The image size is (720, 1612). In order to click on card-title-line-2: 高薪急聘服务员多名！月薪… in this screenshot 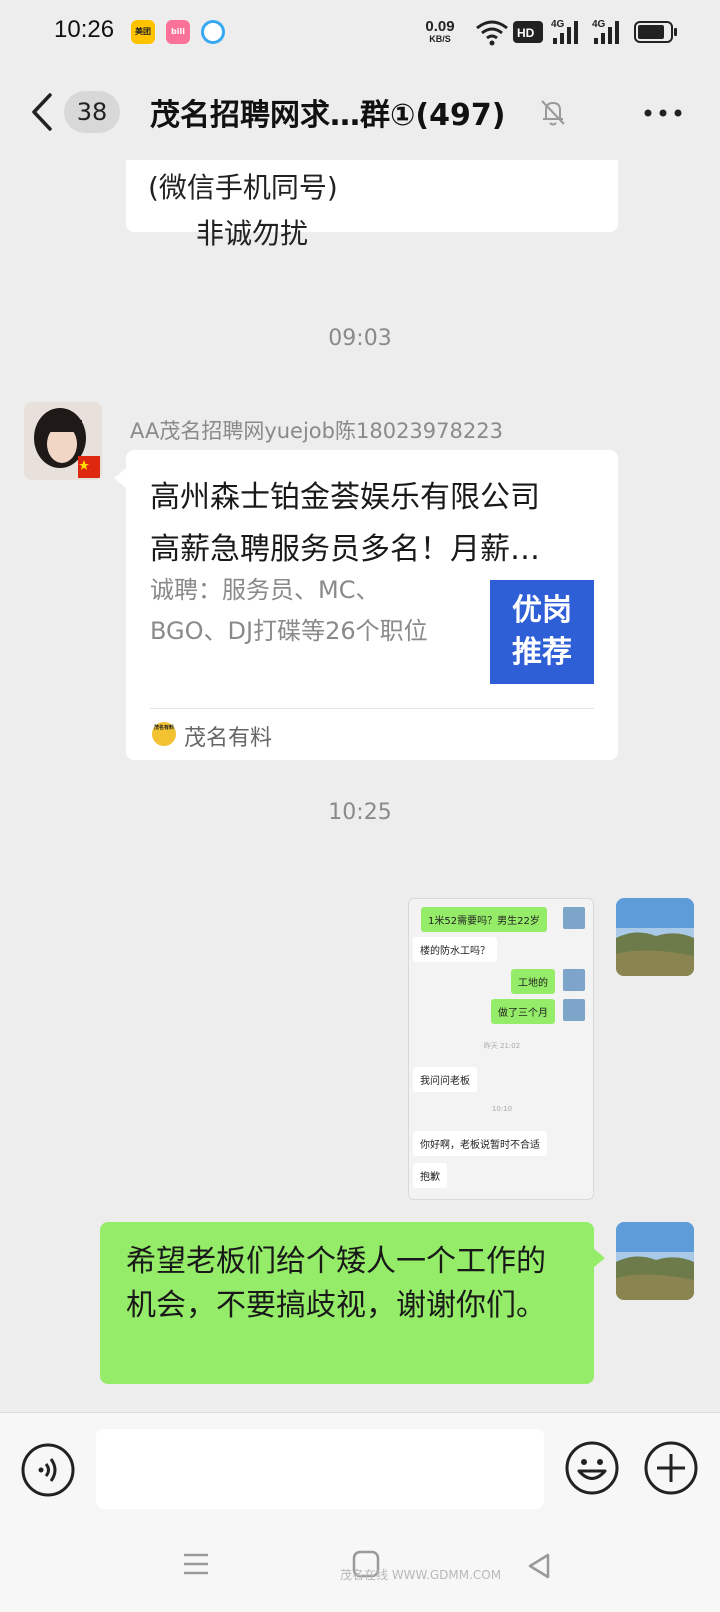, I will do `click(345, 549)`.